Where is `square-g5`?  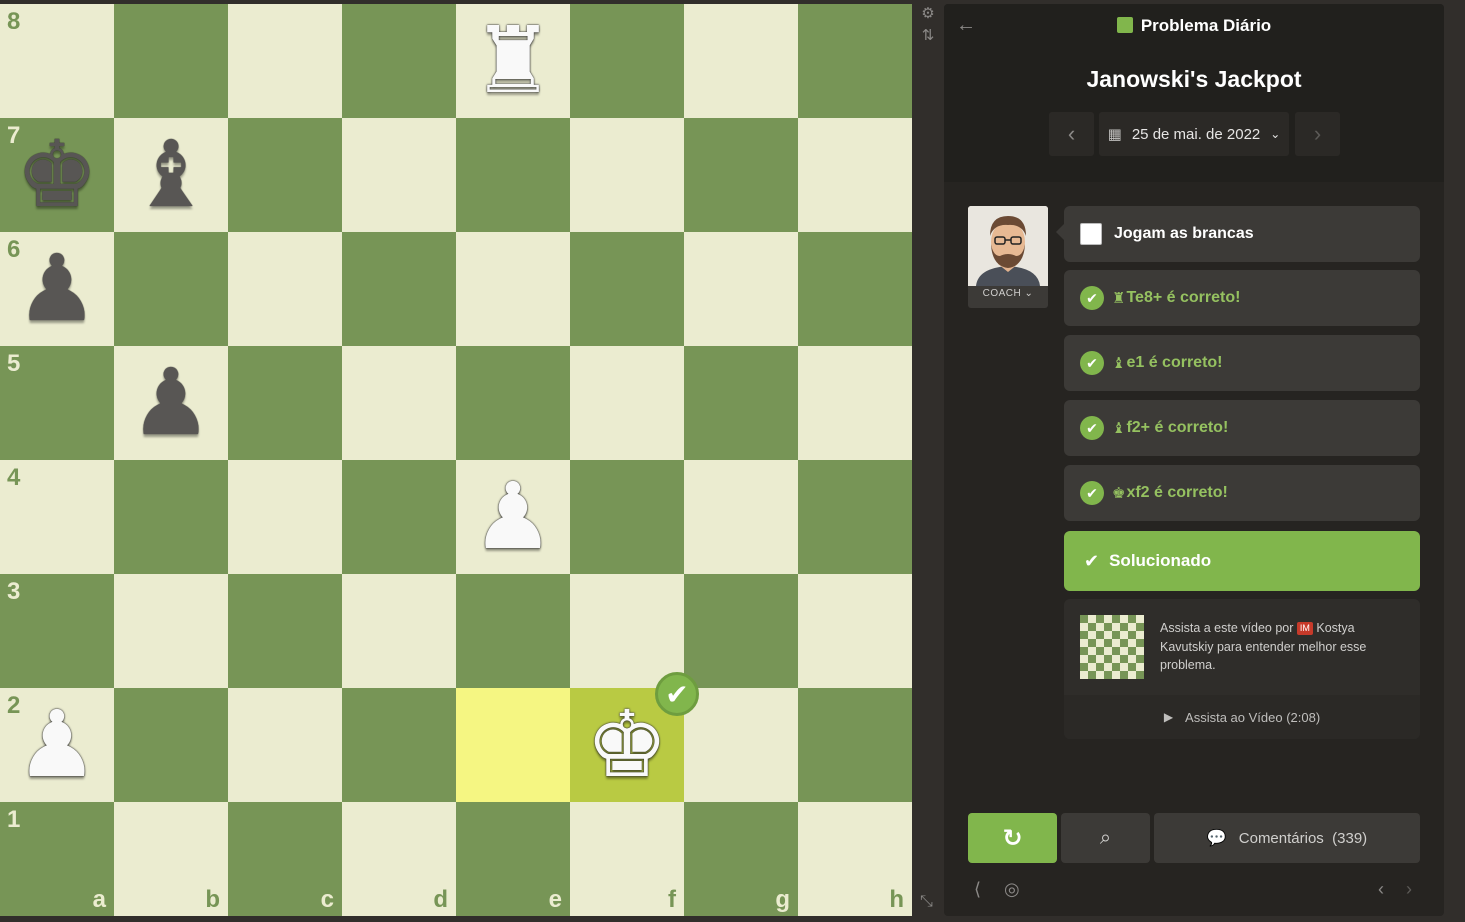 square-g5 is located at coordinates (741, 403).